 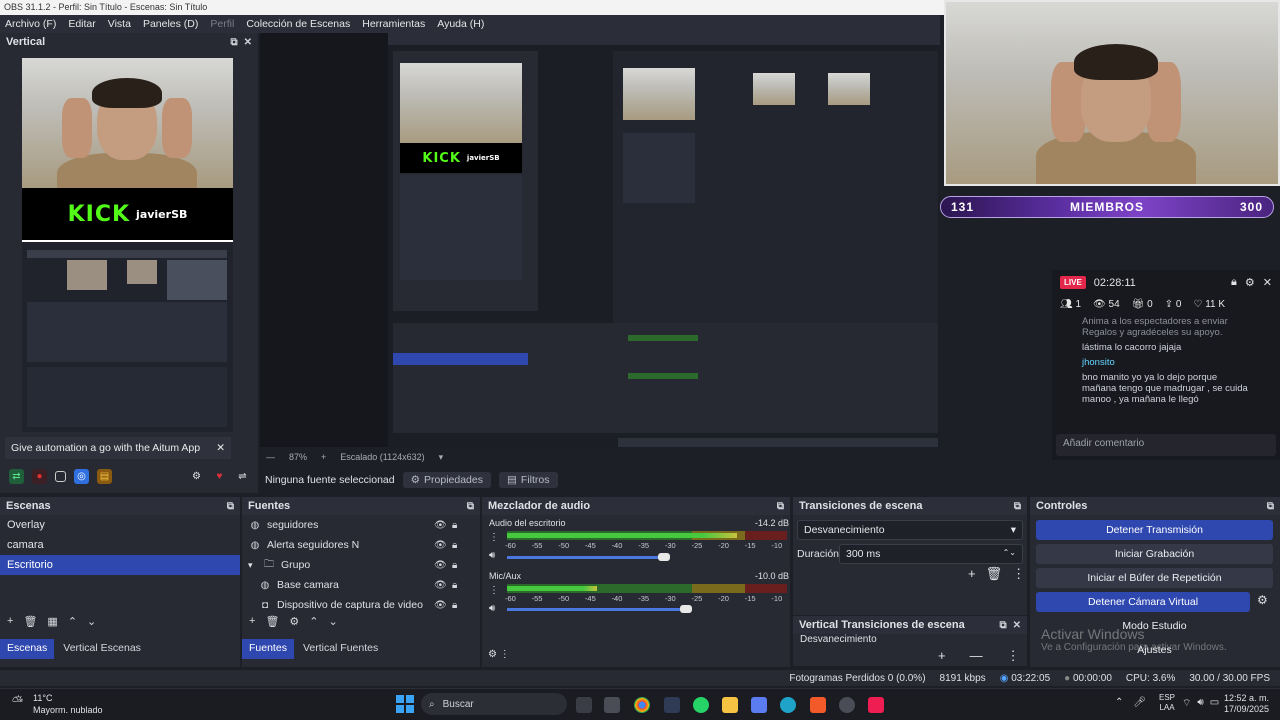 What do you see at coordinates (104, 476) in the screenshot?
I see `pause-icon: ▤` at bounding box center [104, 476].